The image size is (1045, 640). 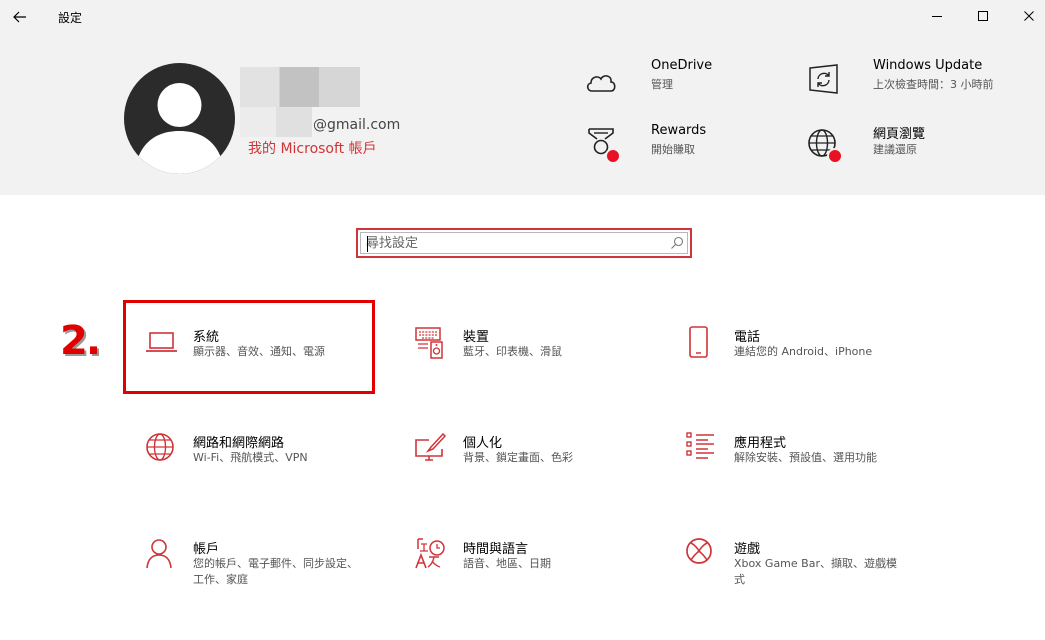 I want to click on back-button, so click(x=20, y=17).